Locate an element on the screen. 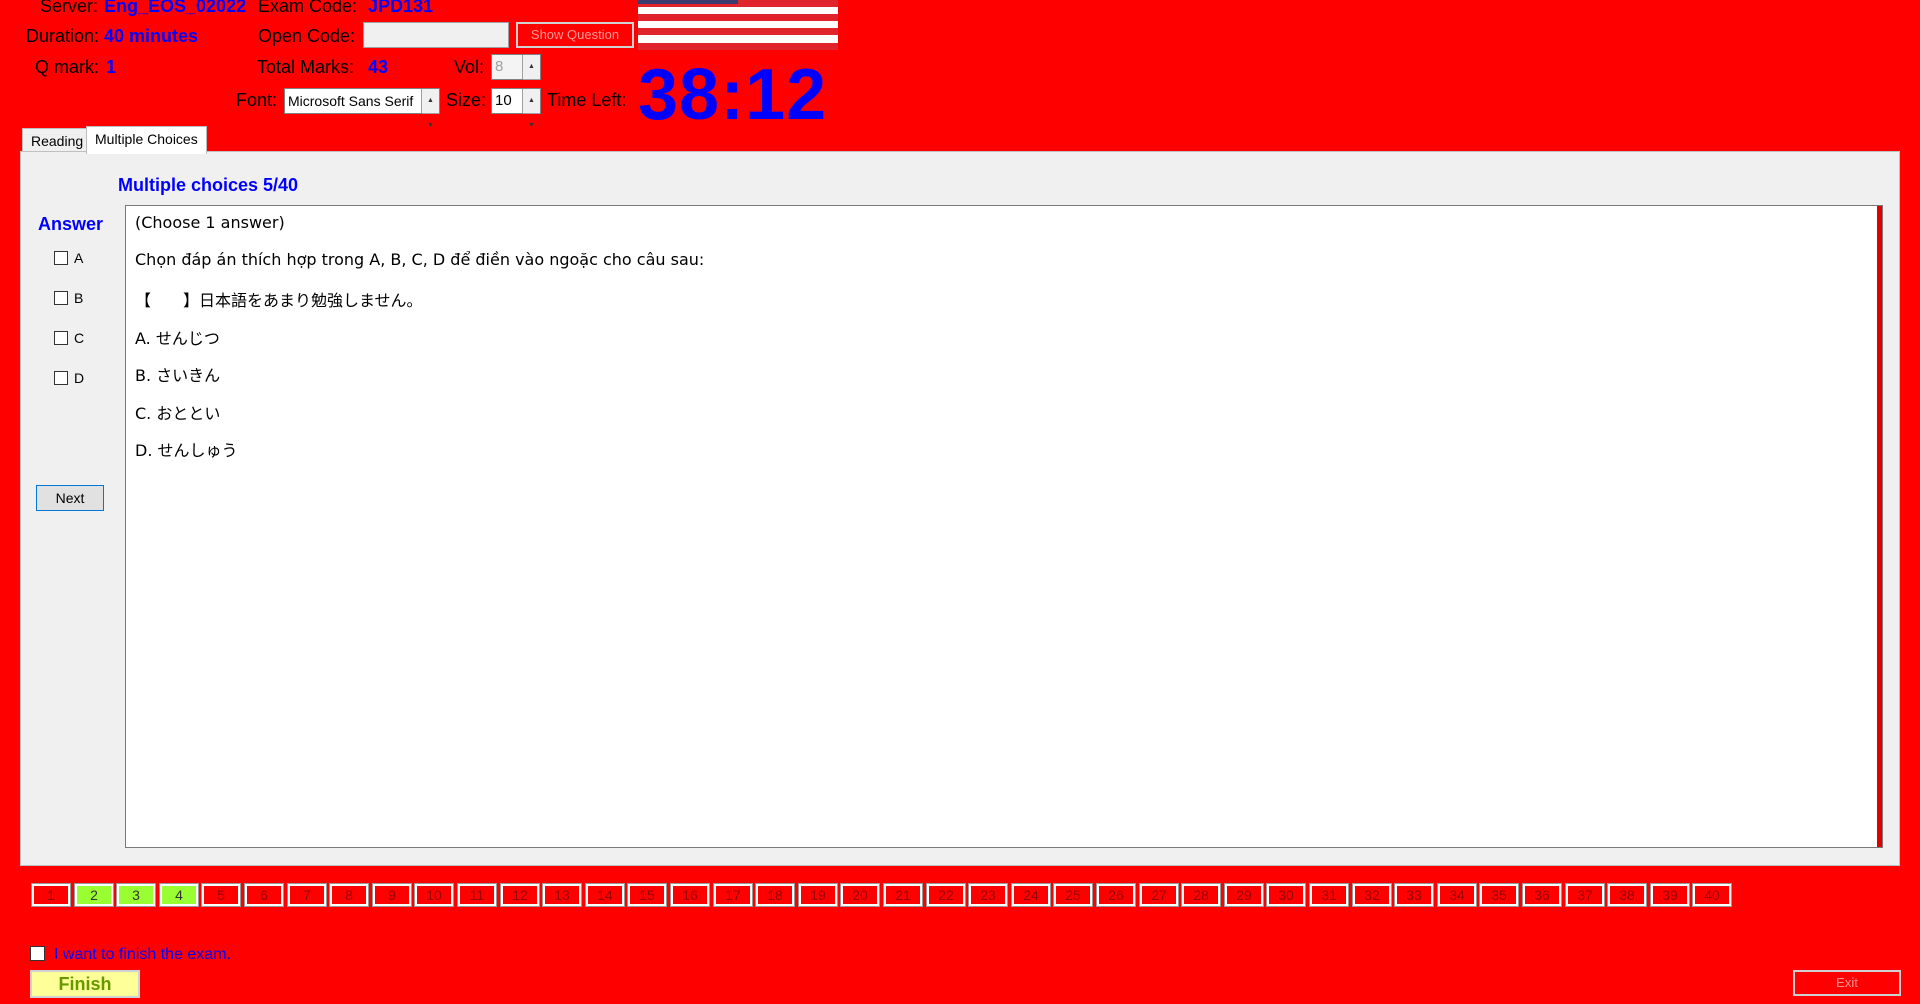  question-number-button: 38 is located at coordinates (1627, 895).